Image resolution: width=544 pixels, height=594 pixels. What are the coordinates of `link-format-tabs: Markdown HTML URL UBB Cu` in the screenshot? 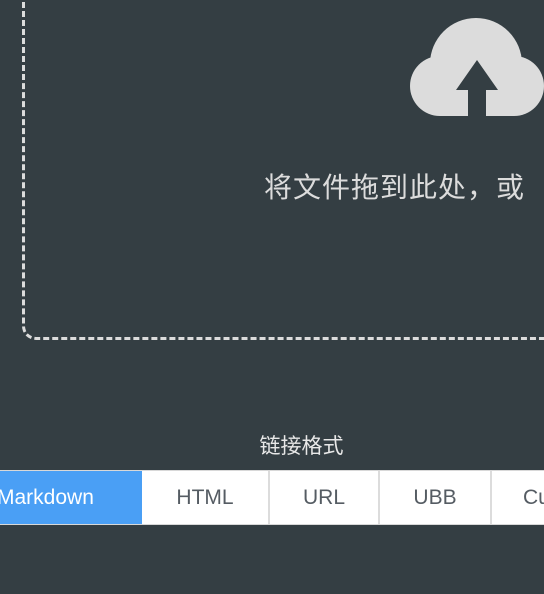 It's located at (272, 497).